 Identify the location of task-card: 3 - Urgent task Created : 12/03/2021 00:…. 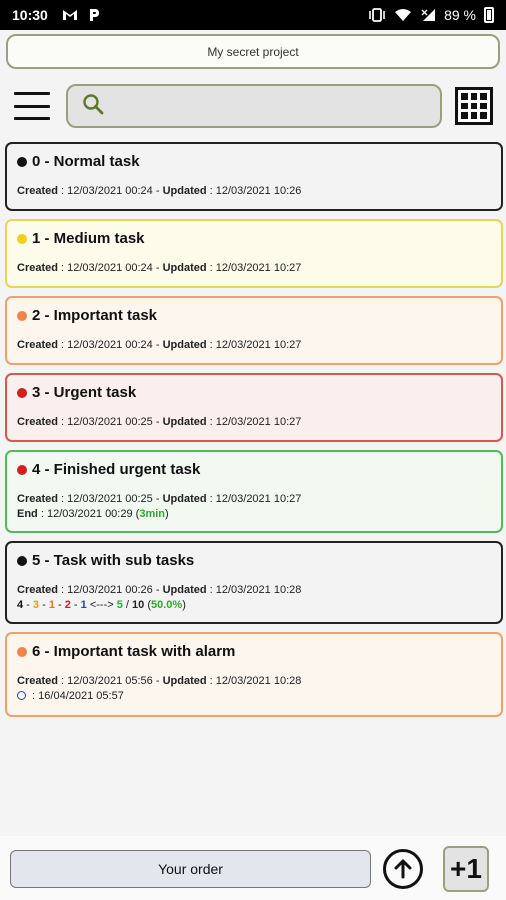
(254, 407).